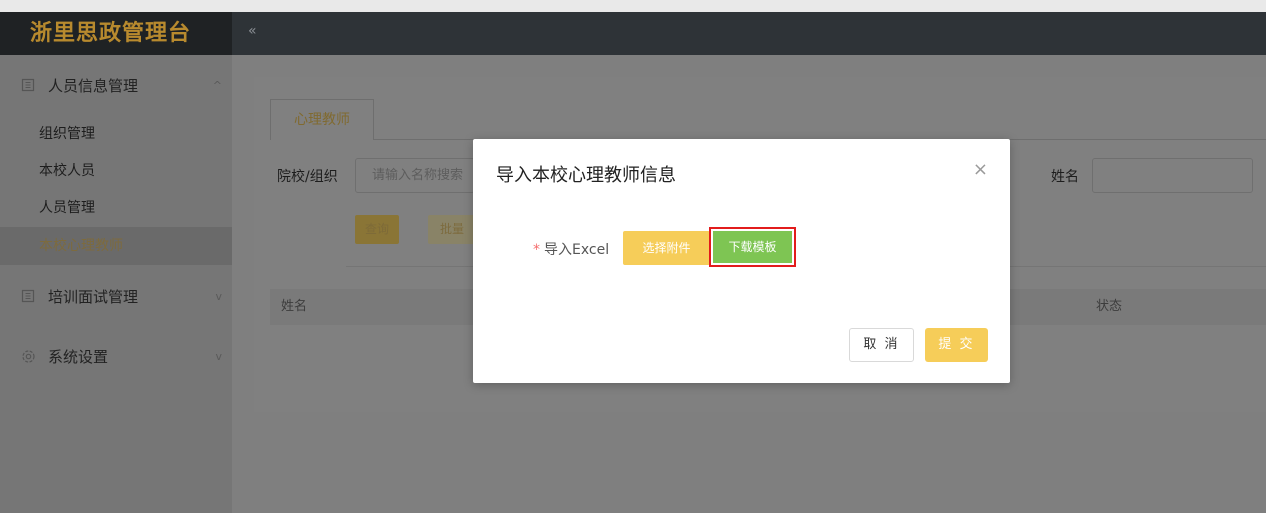 Image resolution: width=1266 pixels, height=513 pixels. I want to click on batch-button: 批量, so click(452, 229).